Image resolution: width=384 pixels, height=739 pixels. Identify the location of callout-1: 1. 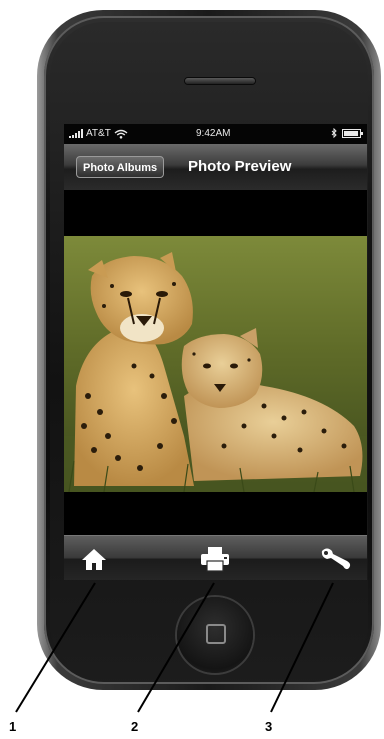
(13, 726).